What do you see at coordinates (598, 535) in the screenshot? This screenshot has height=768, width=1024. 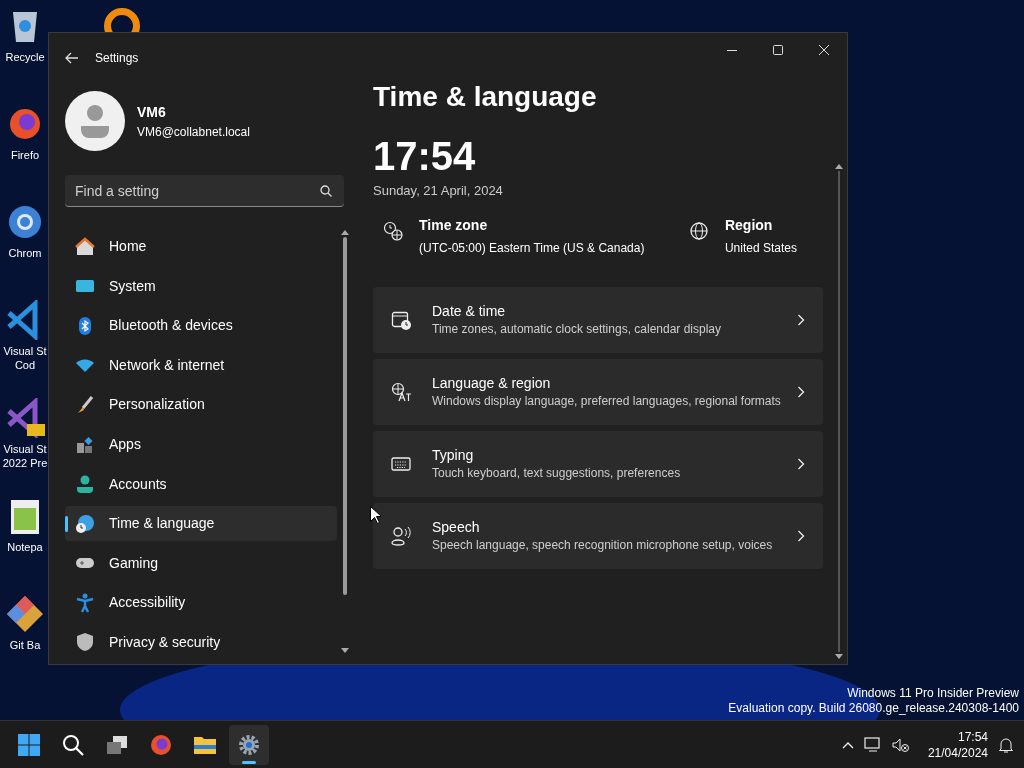 I see `settings-card: Speech Speech language, speech recognition microphone setup, voices` at bounding box center [598, 535].